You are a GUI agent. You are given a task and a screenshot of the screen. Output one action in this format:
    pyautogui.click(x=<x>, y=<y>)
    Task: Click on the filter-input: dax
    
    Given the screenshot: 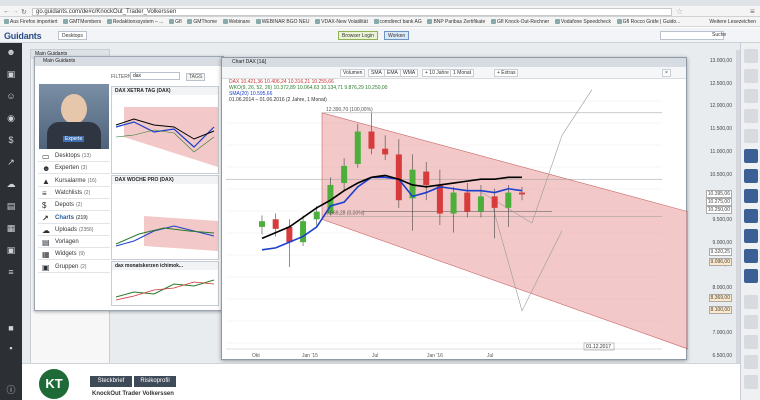 What is the action you would take?
    pyautogui.click(x=155, y=76)
    